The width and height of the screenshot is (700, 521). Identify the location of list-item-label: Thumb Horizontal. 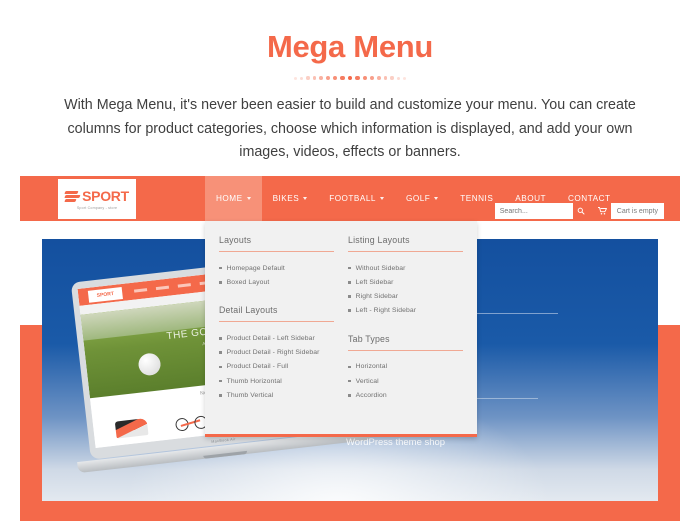
(254, 381).